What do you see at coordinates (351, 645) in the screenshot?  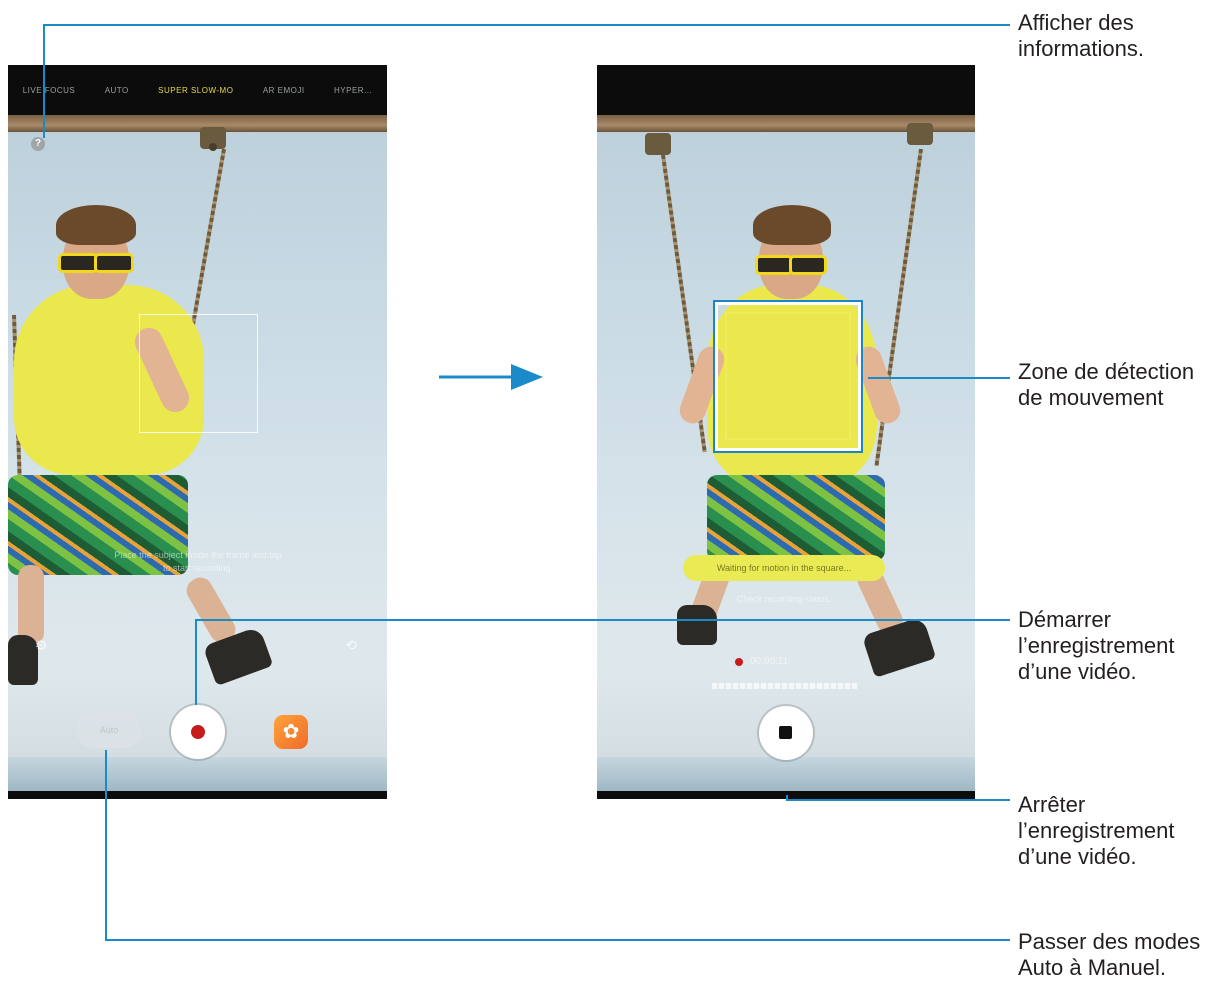 I see `camera-switch-icon: ⟲` at bounding box center [351, 645].